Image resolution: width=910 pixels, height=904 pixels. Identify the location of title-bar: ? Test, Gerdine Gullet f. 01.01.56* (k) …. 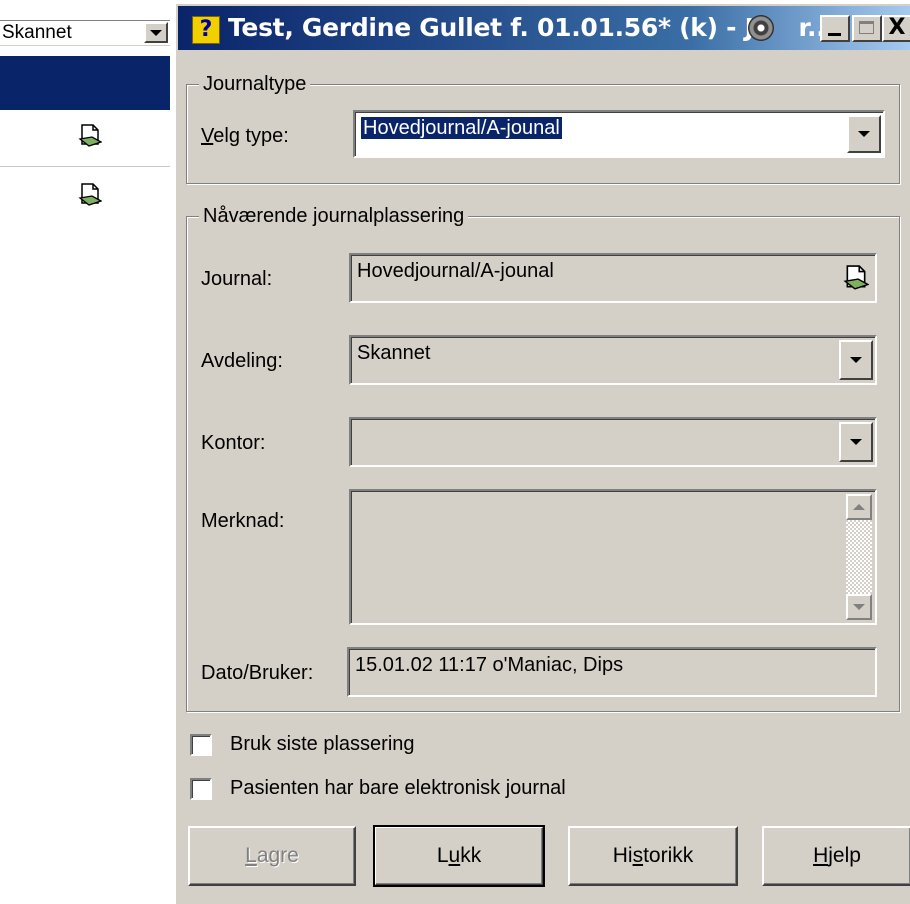
(544, 28).